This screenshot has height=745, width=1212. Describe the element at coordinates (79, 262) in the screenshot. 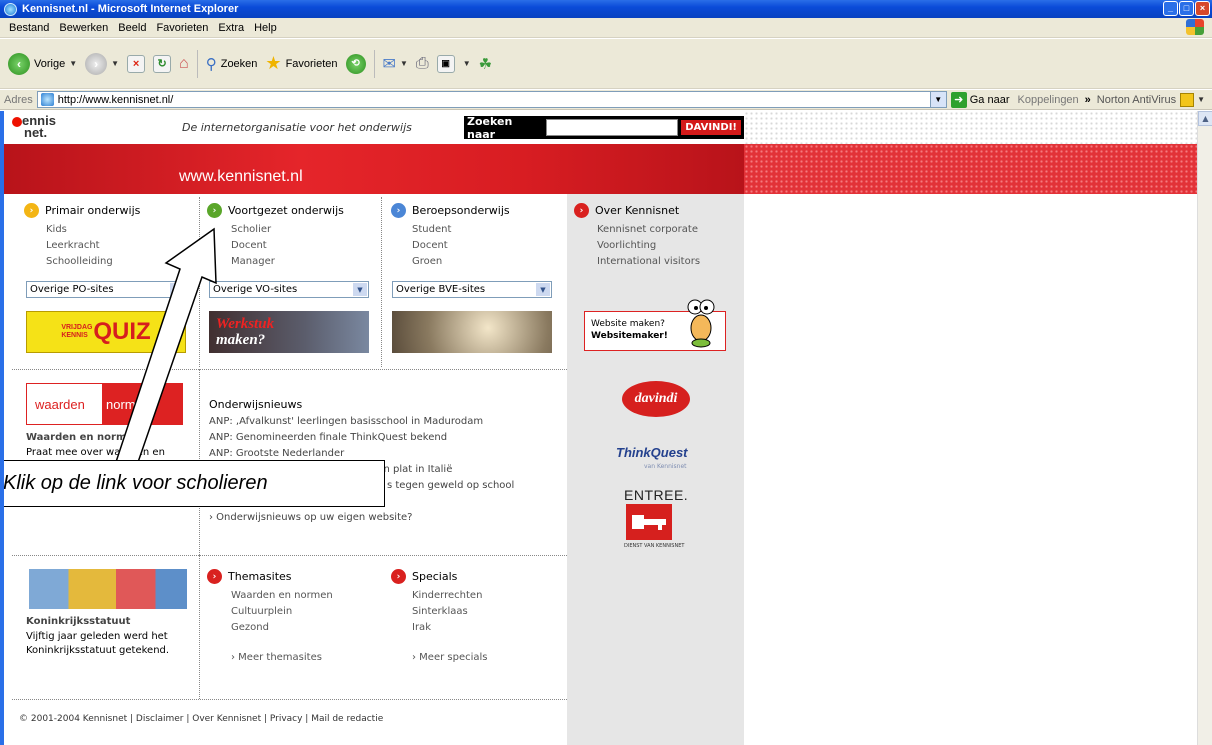

I see `link-schoolleiding: Schoolleiding` at that location.